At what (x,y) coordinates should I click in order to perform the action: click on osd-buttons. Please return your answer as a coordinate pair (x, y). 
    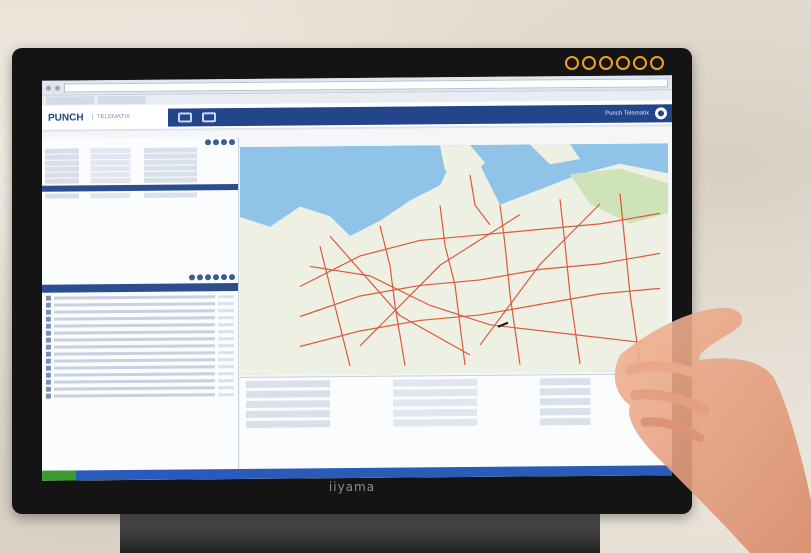
    Looking at the image, I should click on (614, 63).